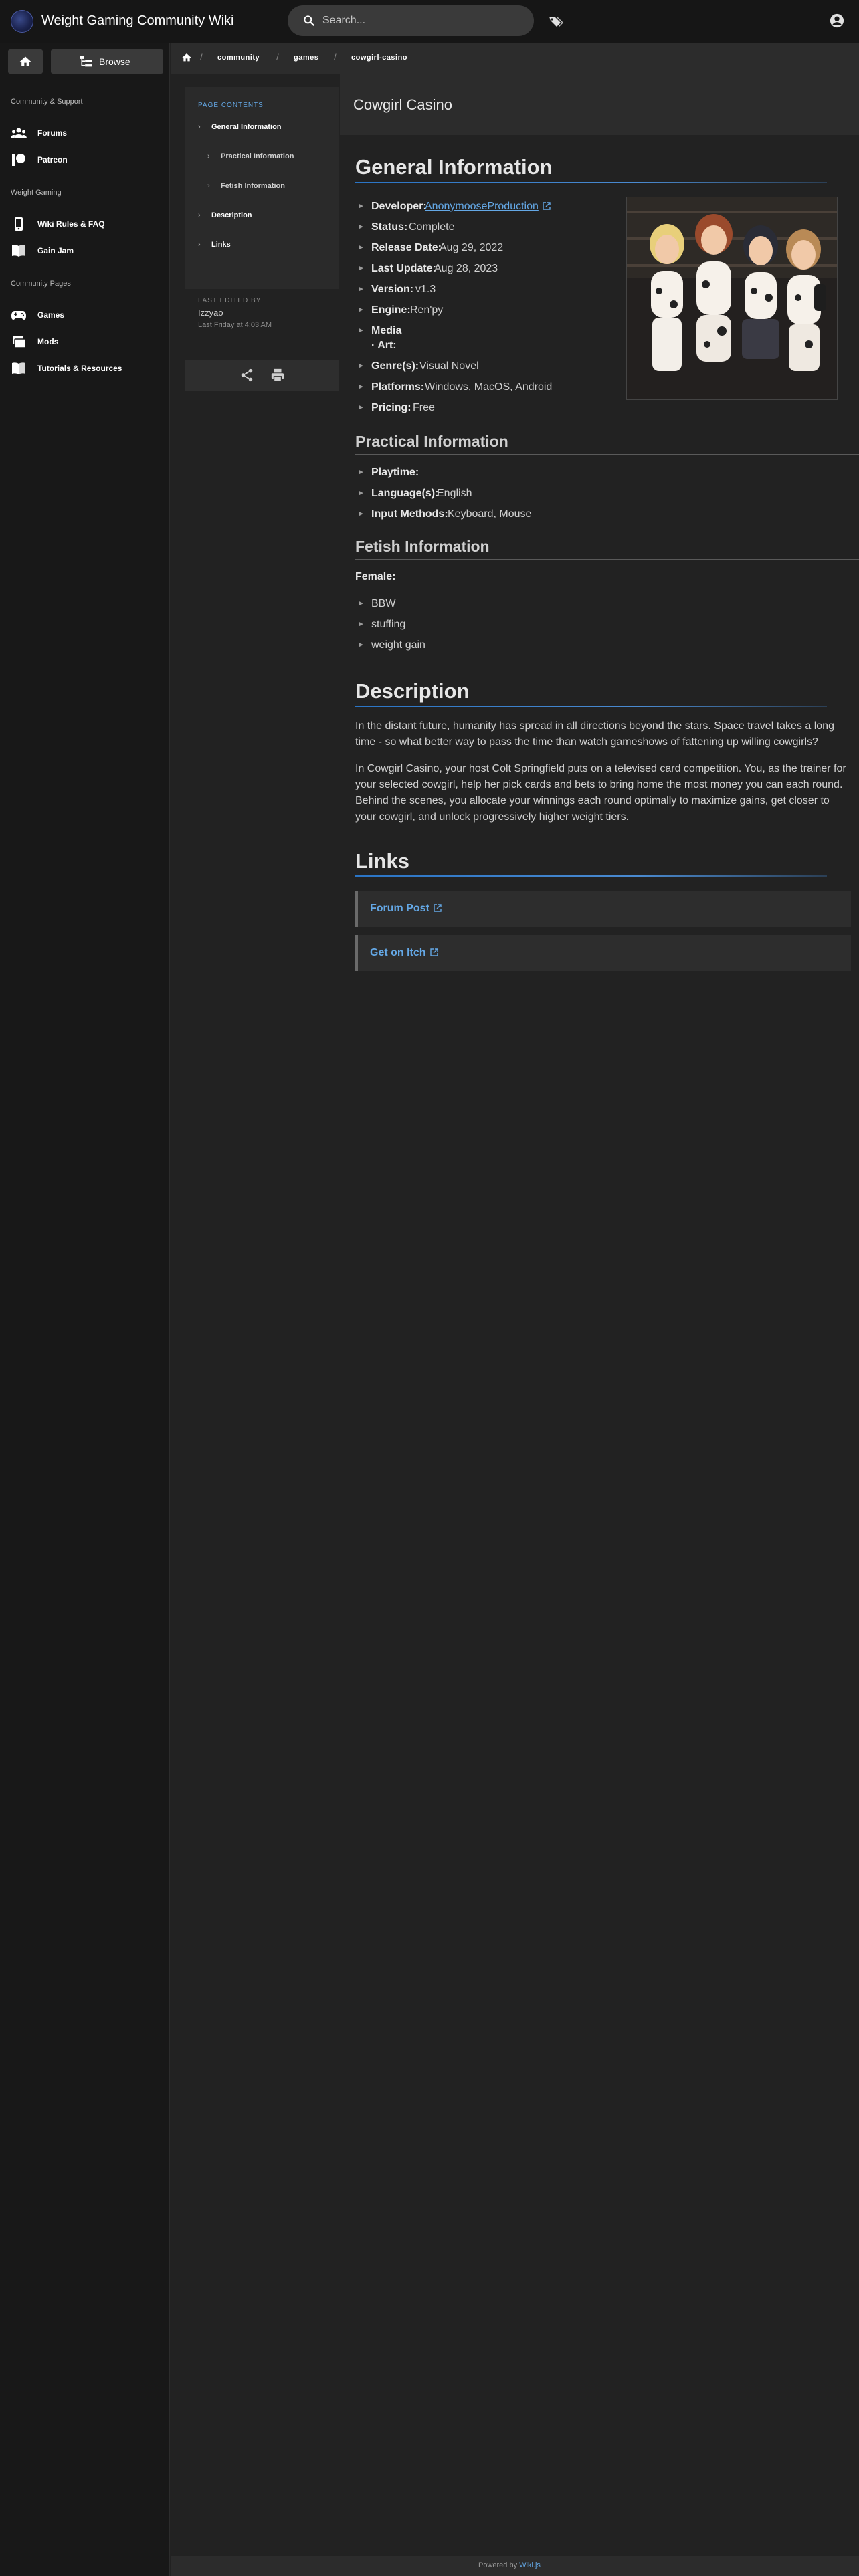  Describe the element at coordinates (375, 576) in the screenshot. I see `female-label: Female:` at that location.